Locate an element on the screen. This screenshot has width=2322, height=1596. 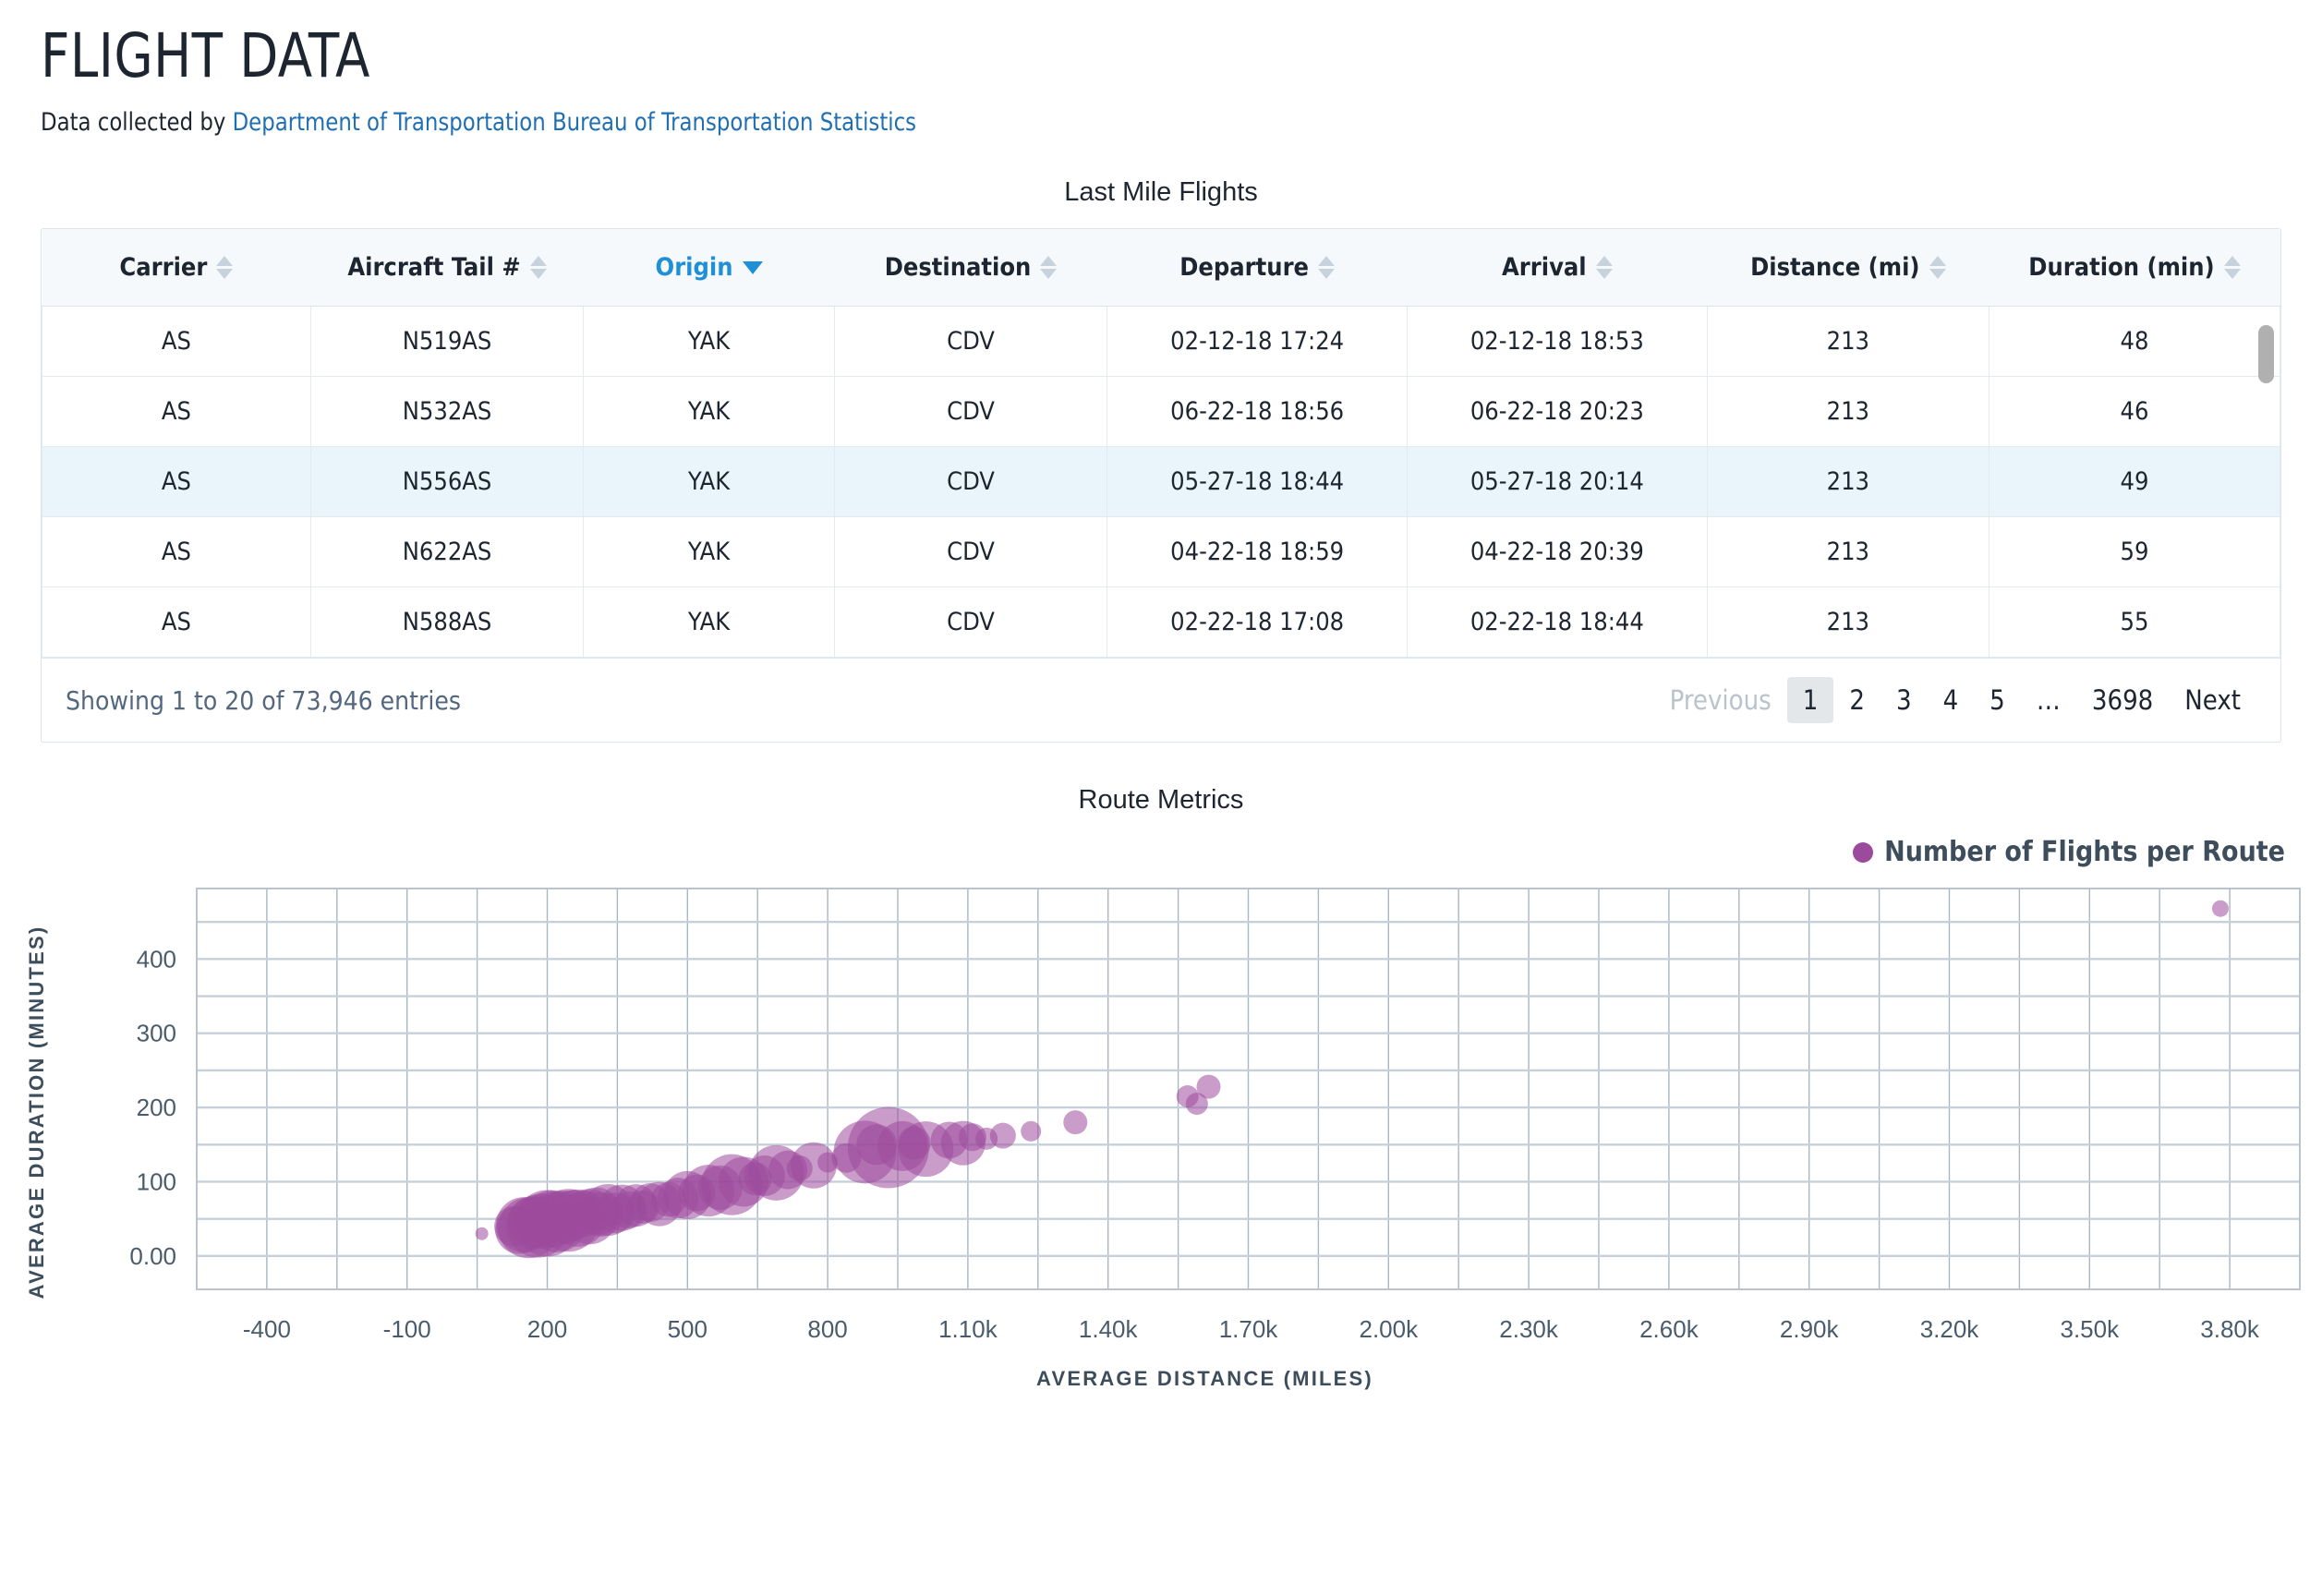
column-header-destination: Destination is located at coordinates (971, 268).